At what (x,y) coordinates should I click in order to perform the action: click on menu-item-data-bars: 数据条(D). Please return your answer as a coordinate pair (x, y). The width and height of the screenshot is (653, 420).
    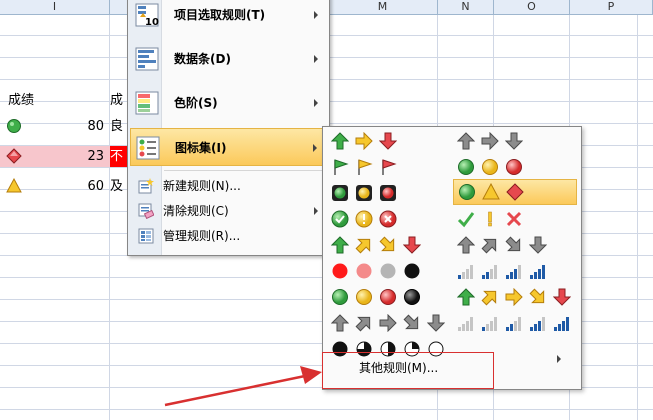
    Looking at the image, I should click on (228, 59).